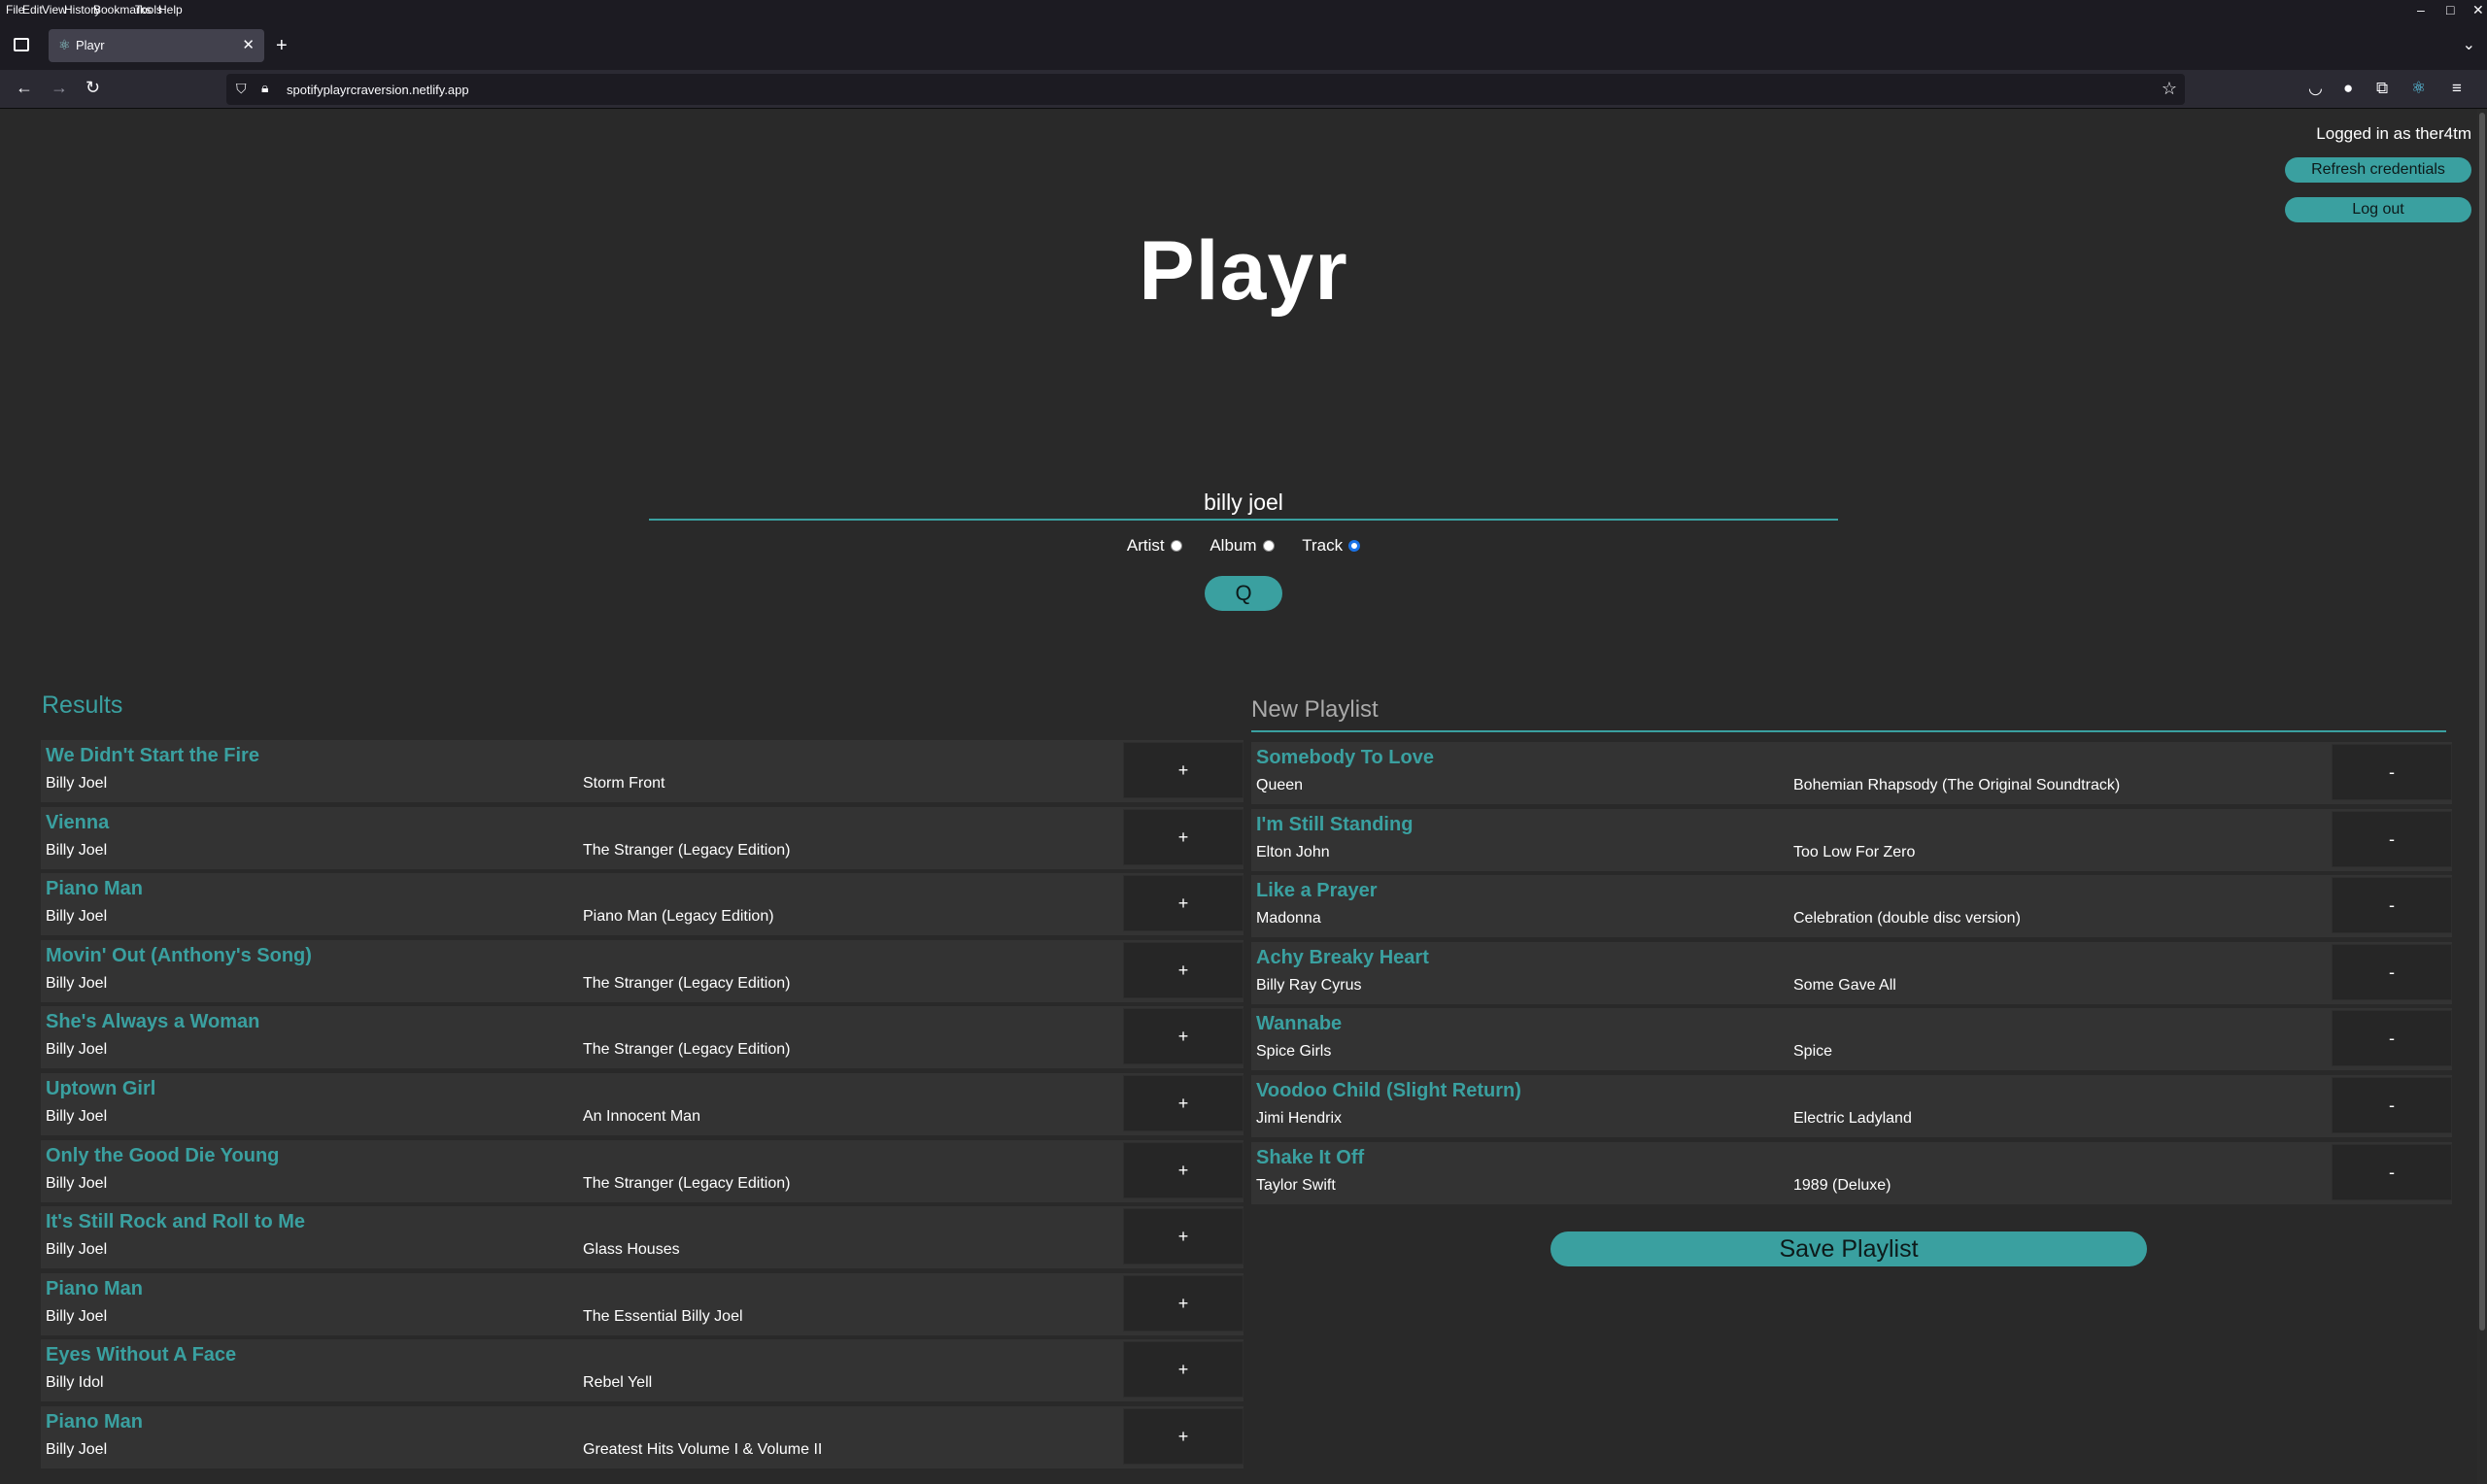 This screenshot has width=2487, height=1484. I want to click on extensions-icon: ⧉, so click(2382, 88).